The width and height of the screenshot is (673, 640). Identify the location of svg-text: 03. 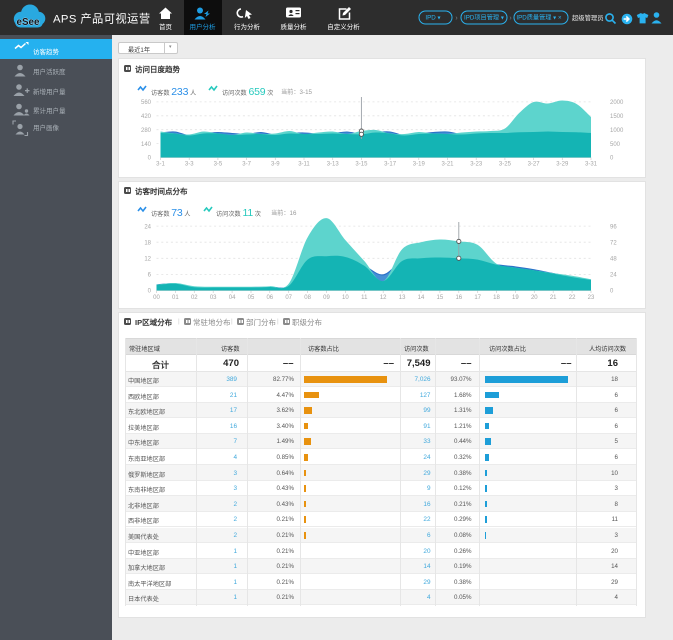
(213, 298).